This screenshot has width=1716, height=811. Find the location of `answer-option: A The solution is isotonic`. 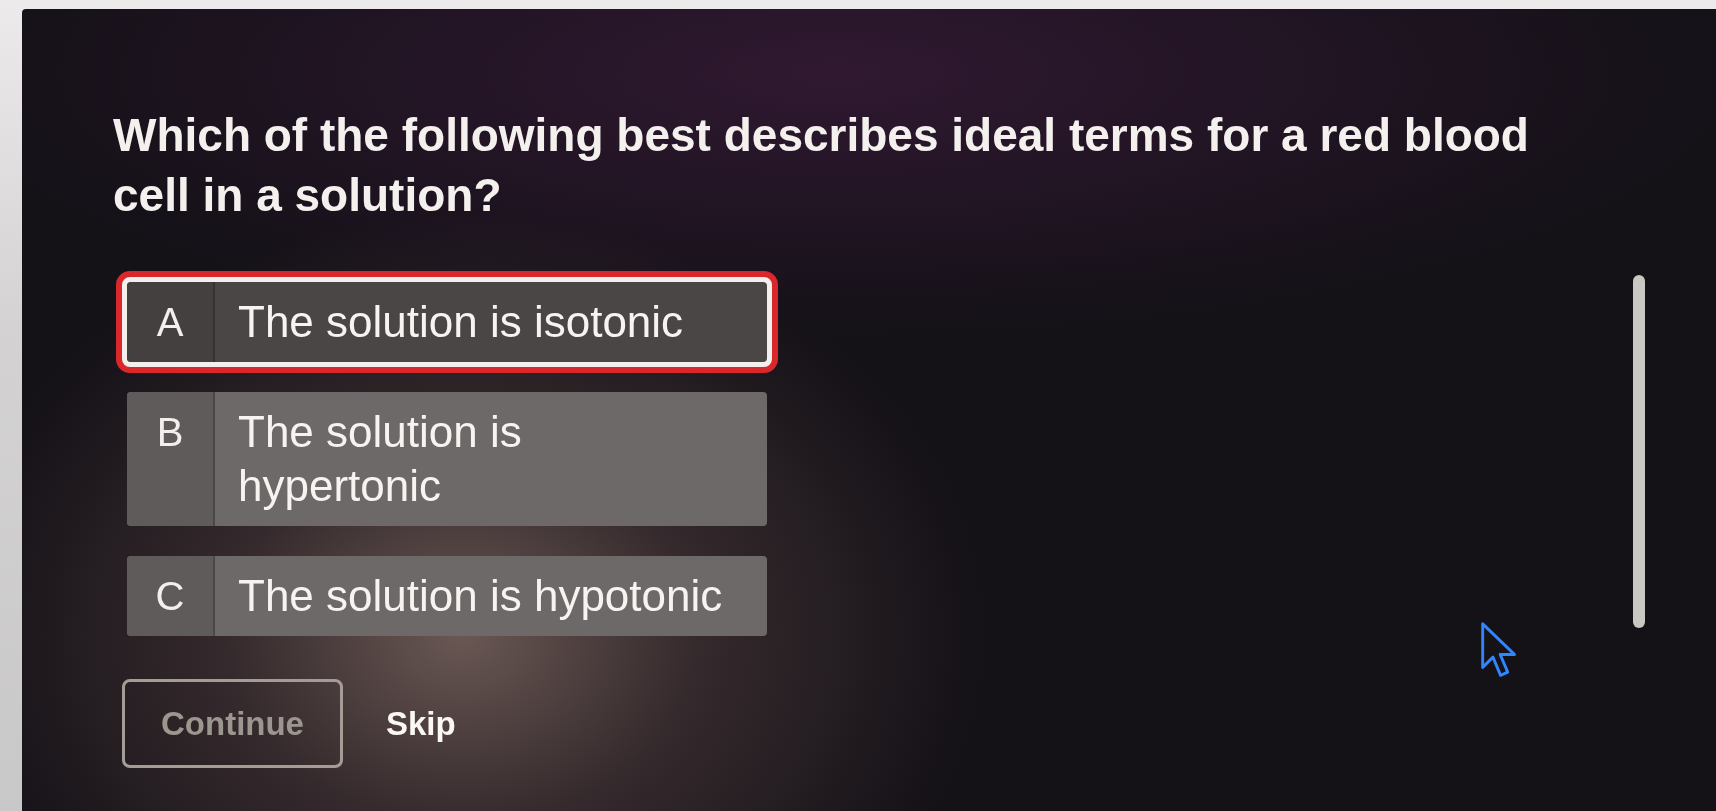

answer-option: A The solution is isotonic is located at coordinates (447, 322).